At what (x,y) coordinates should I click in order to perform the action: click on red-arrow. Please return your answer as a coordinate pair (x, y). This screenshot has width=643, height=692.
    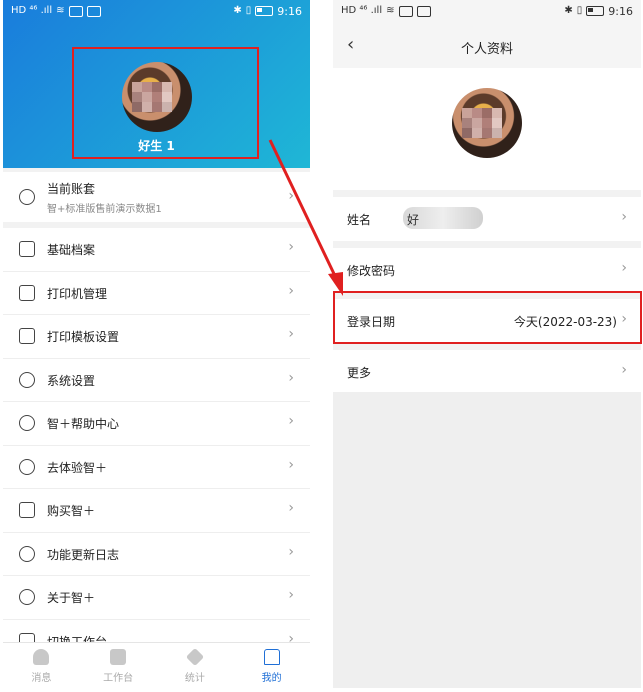
    Looking at the image, I should click on (305, 217).